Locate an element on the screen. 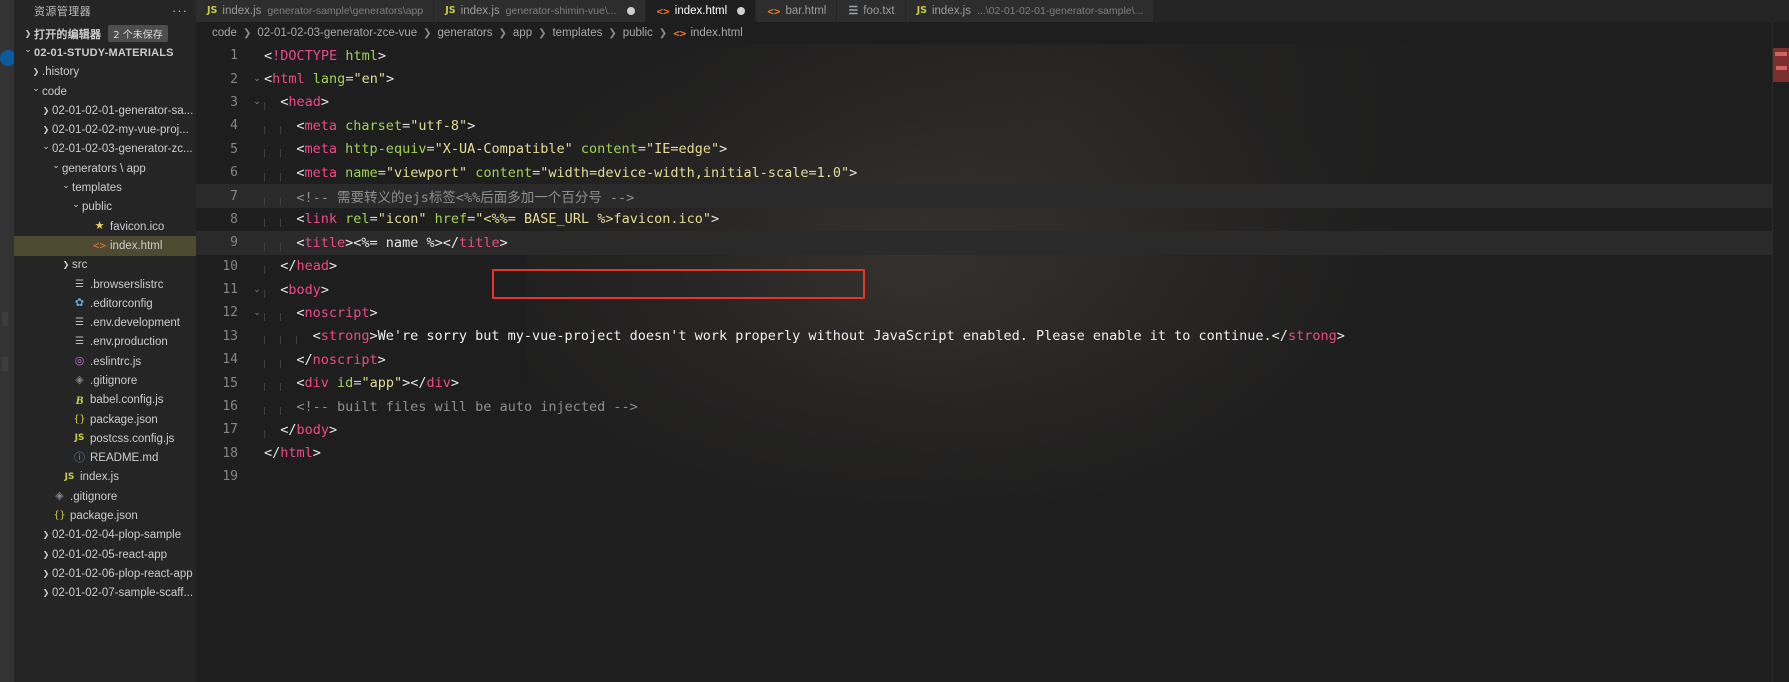 Image resolution: width=1789 pixels, height=682 pixels. editor-tab: ☰ foo.txt is located at coordinates (871, 11).